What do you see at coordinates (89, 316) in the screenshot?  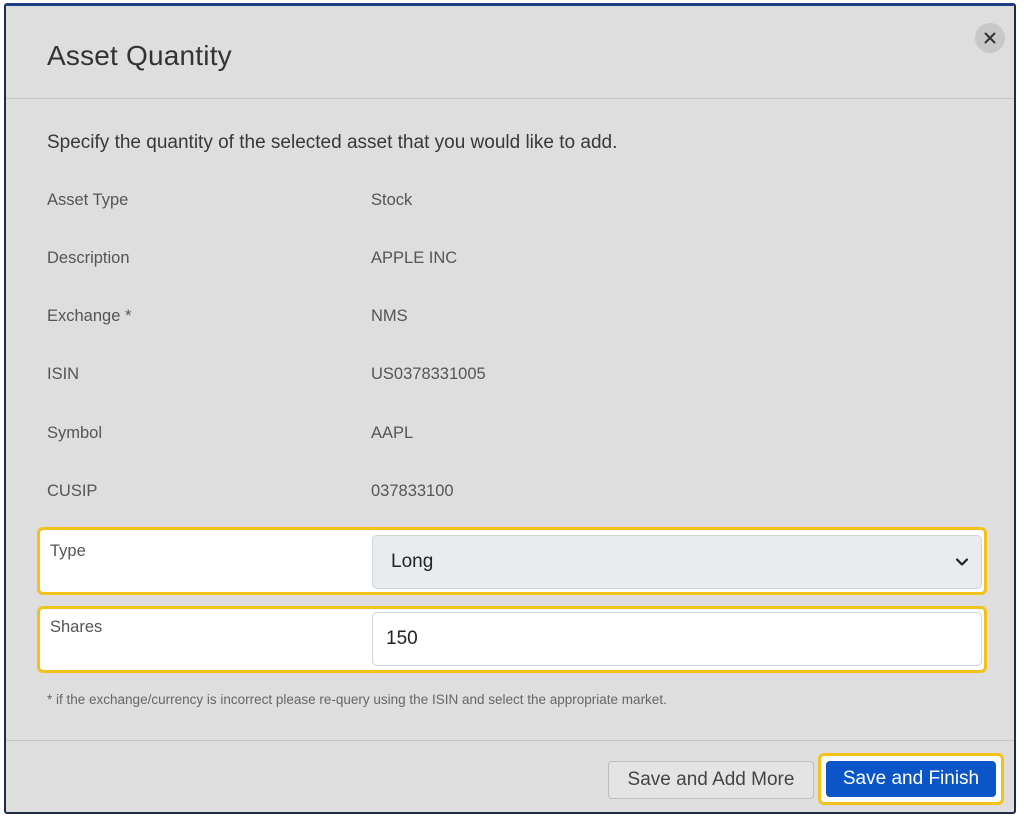 I see `field-label: Exchange *` at bounding box center [89, 316].